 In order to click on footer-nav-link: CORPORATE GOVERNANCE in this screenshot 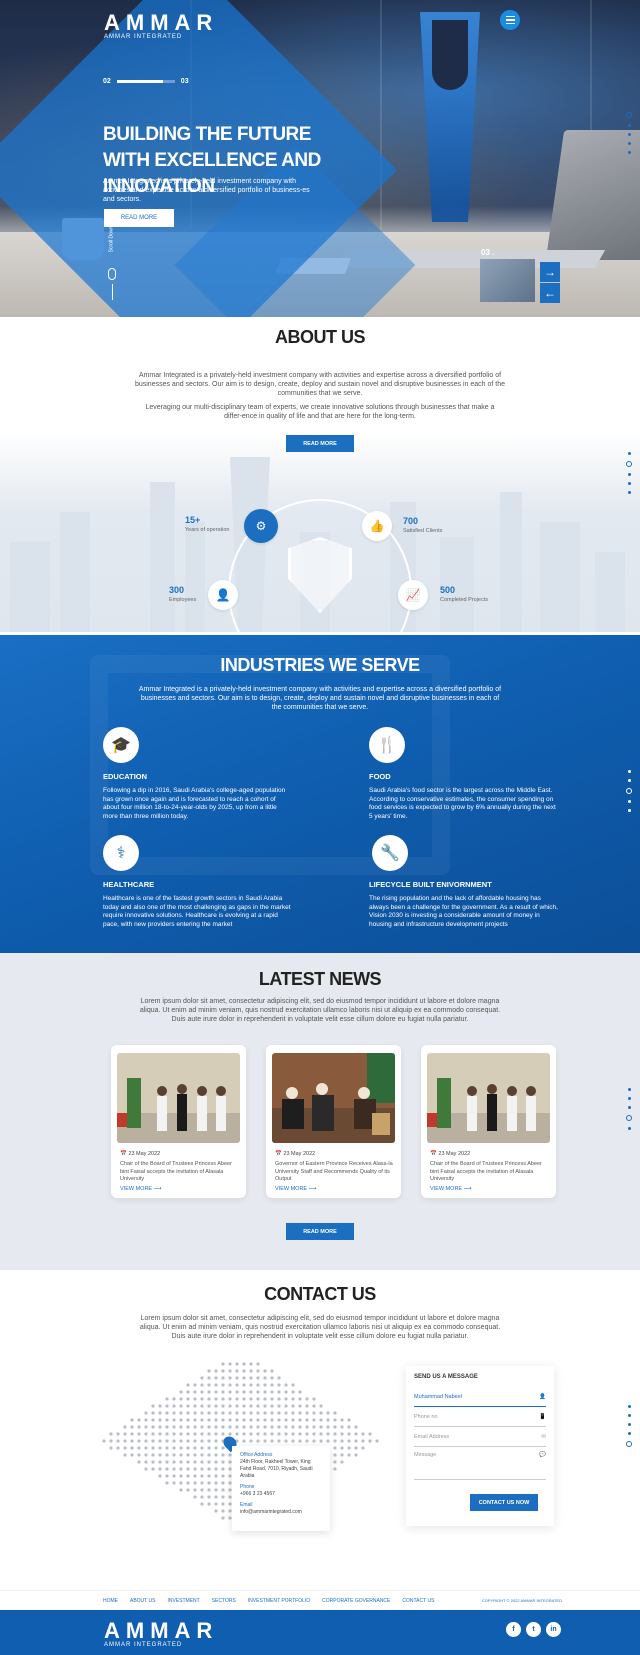, I will do `click(356, 1601)`.